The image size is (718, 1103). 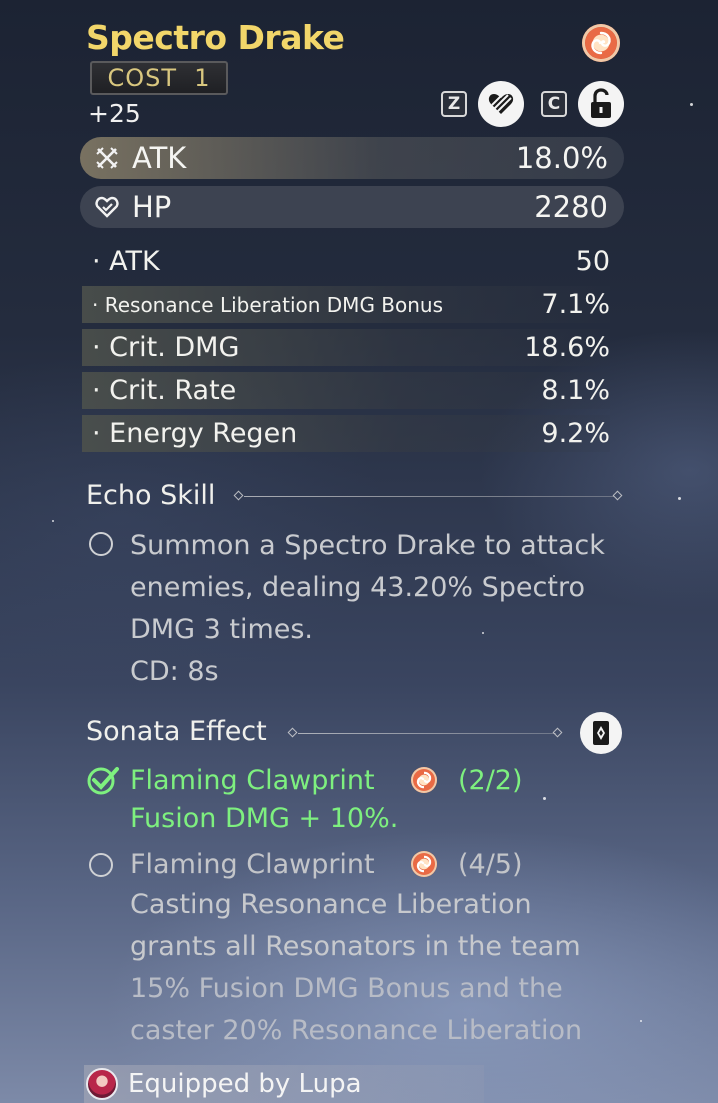 What do you see at coordinates (346, 390) in the screenshot?
I see `sub-stat-row: · Crit. Rate 8.1%` at bounding box center [346, 390].